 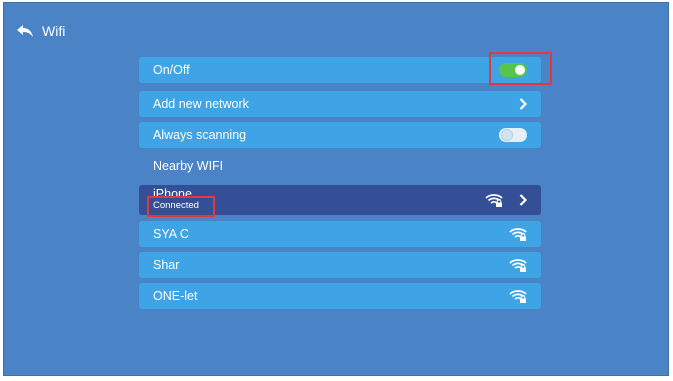 What do you see at coordinates (166, 265) in the screenshot?
I see `network-name: Shar` at bounding box center [166, 265].